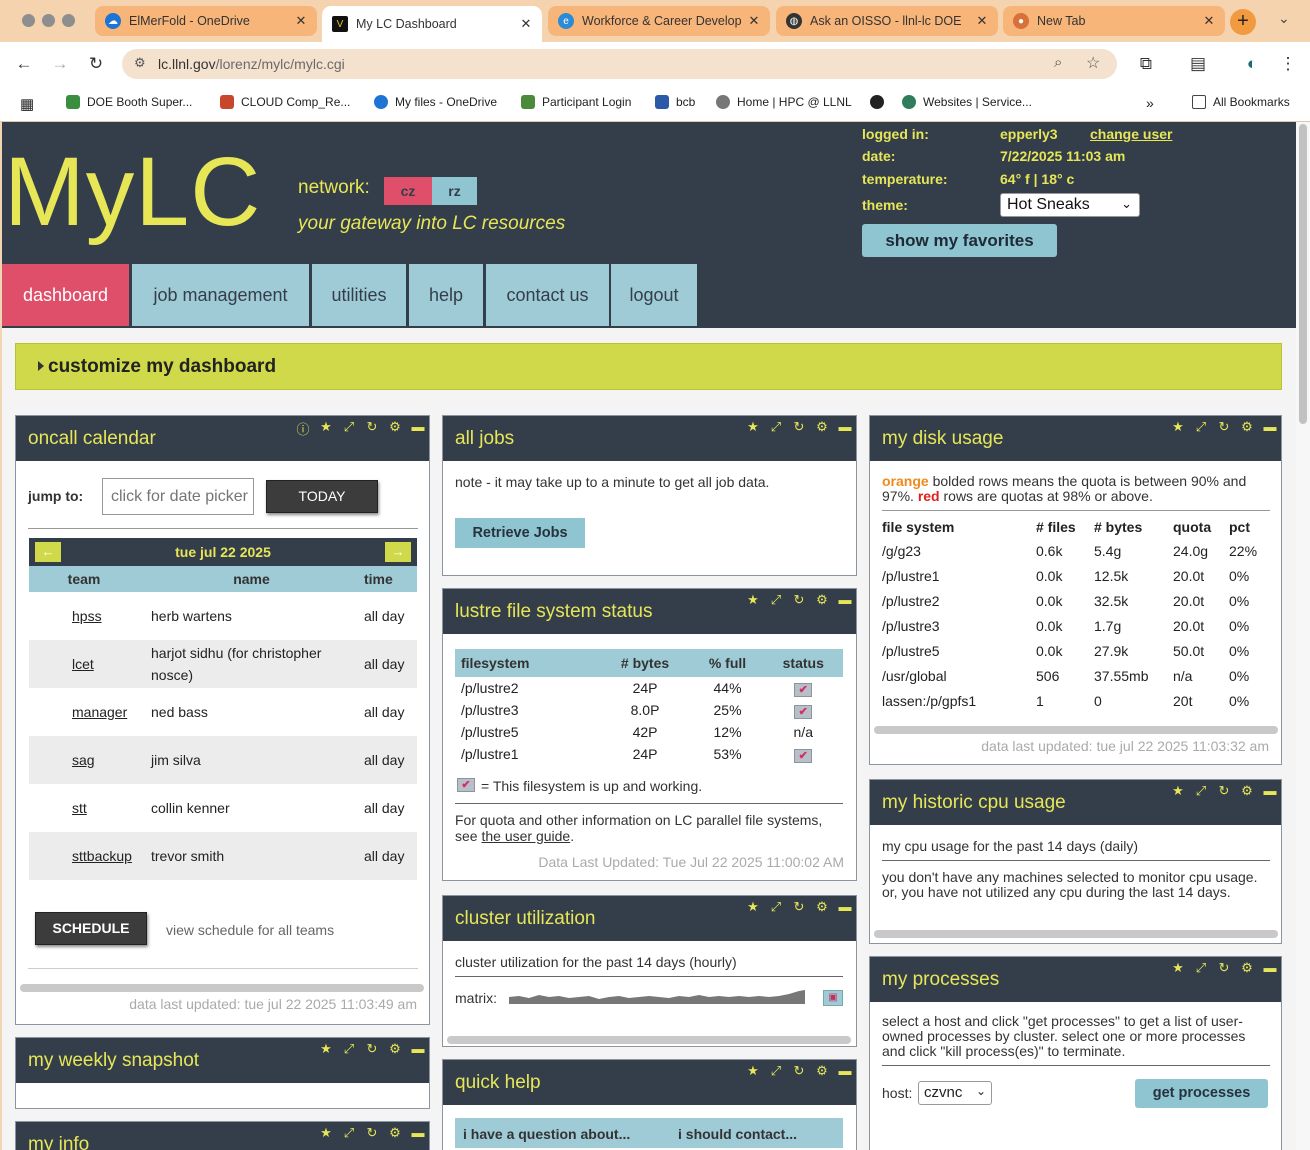 The height and width of the screenshot is (1150, 1310). What do you see at coordinates (408, 191) in the screenshot?
I see `network-cz-button: cz` at bounding box center [408, 191].